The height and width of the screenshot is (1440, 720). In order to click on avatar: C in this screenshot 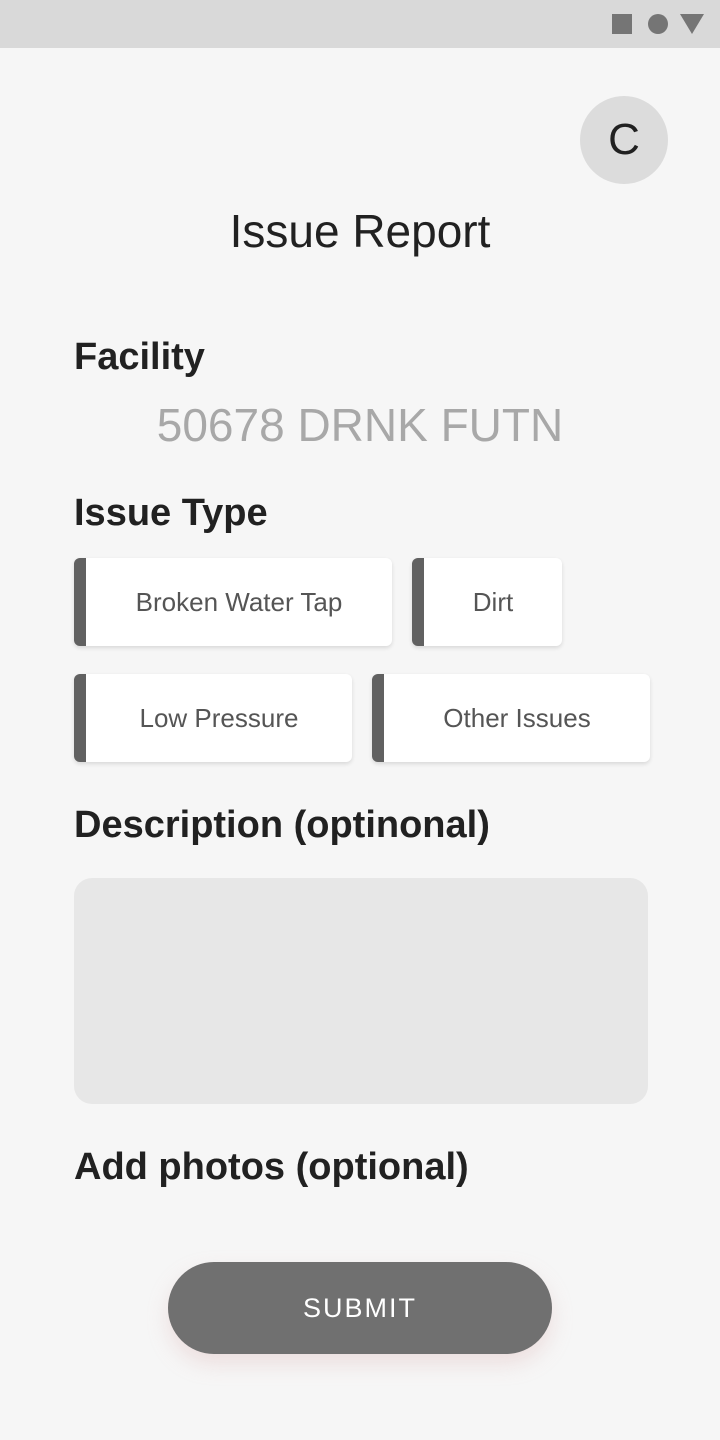, I will do `click(624, 140)`.